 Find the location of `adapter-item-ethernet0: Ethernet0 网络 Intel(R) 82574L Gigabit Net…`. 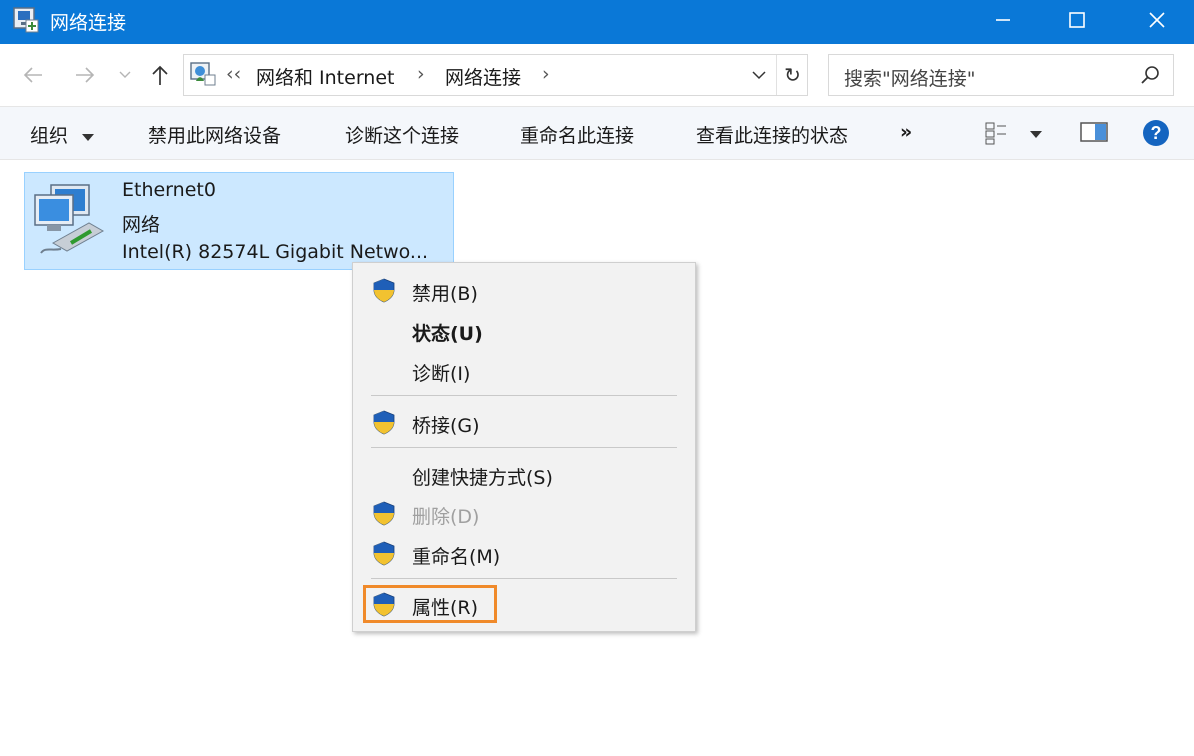

adapter-item-ethernet0: Ethernet0 网络 Intel(R) 82574L Gigabit Net… is located at coordinates (239, 221).